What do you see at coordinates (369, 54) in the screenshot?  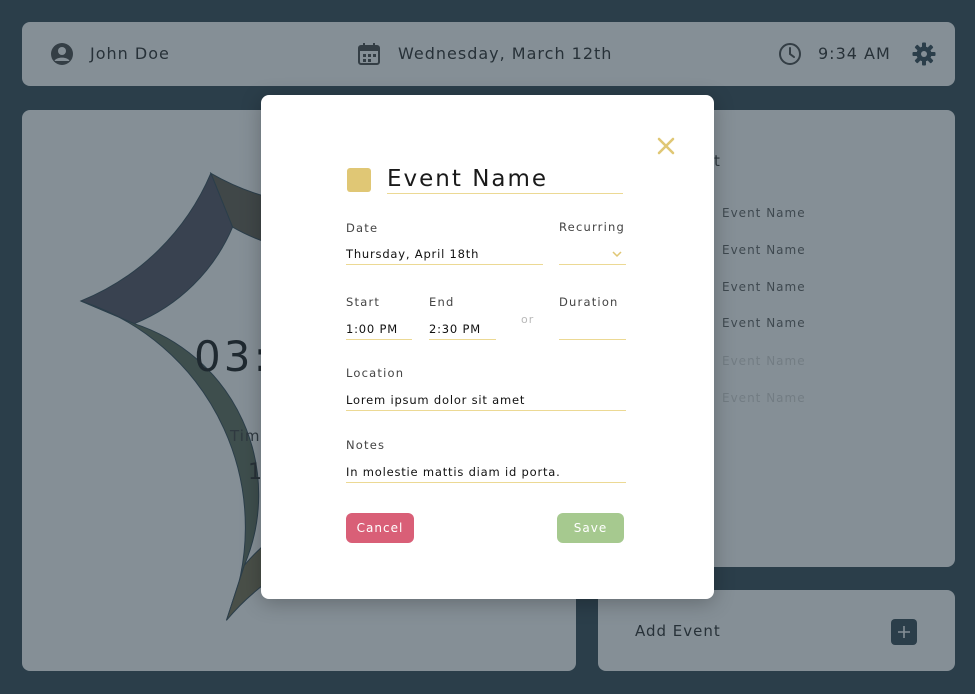 I see `calendar-icon` at bounding box center [369, 54].